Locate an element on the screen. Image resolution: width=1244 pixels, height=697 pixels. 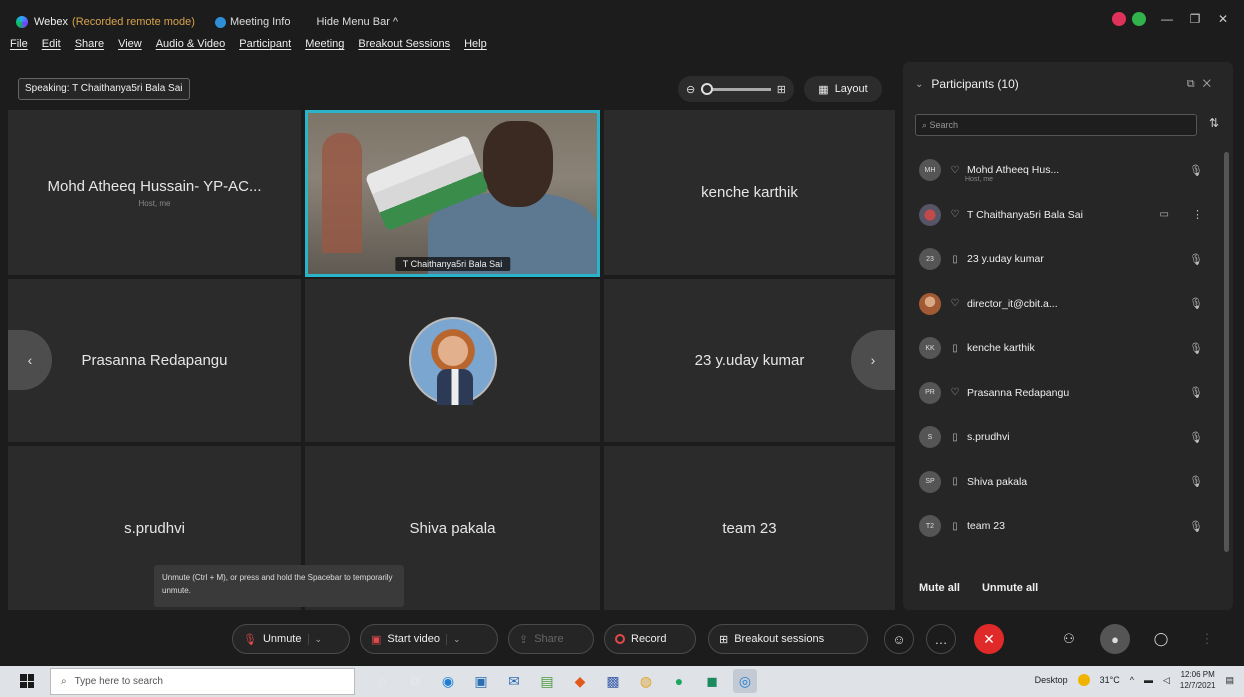
avatar: SP is located at coordinates (930, 481).